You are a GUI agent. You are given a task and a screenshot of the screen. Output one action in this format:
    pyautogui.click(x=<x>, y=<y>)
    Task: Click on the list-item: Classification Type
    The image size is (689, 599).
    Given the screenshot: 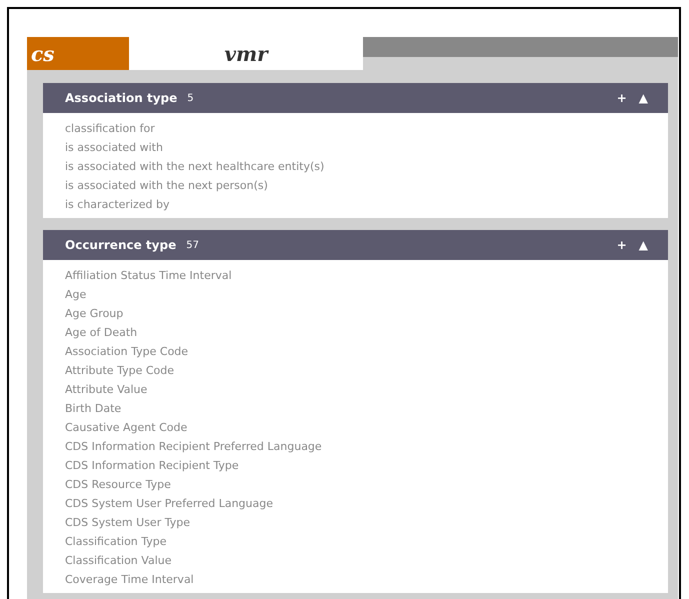 What is the action you would take?
    pyautogui.click(x=116, y=541)
    